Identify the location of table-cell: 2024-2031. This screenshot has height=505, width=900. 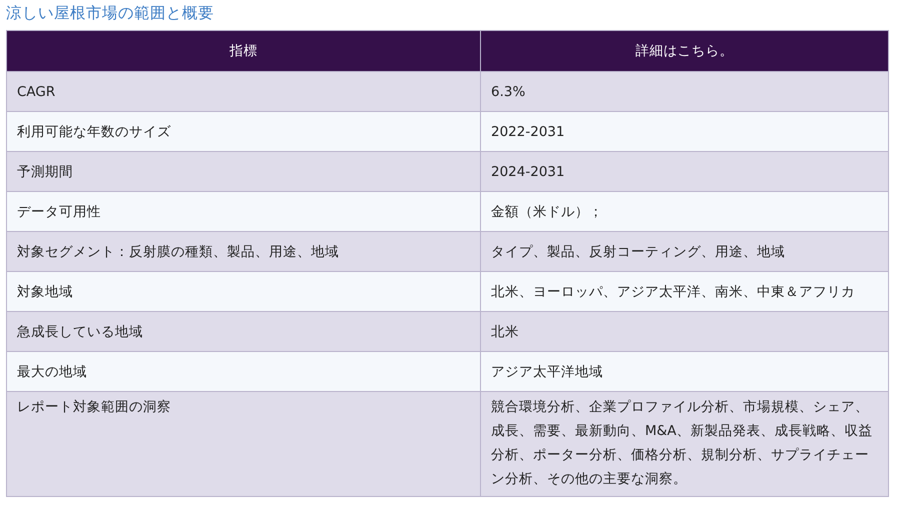
(684, 172).